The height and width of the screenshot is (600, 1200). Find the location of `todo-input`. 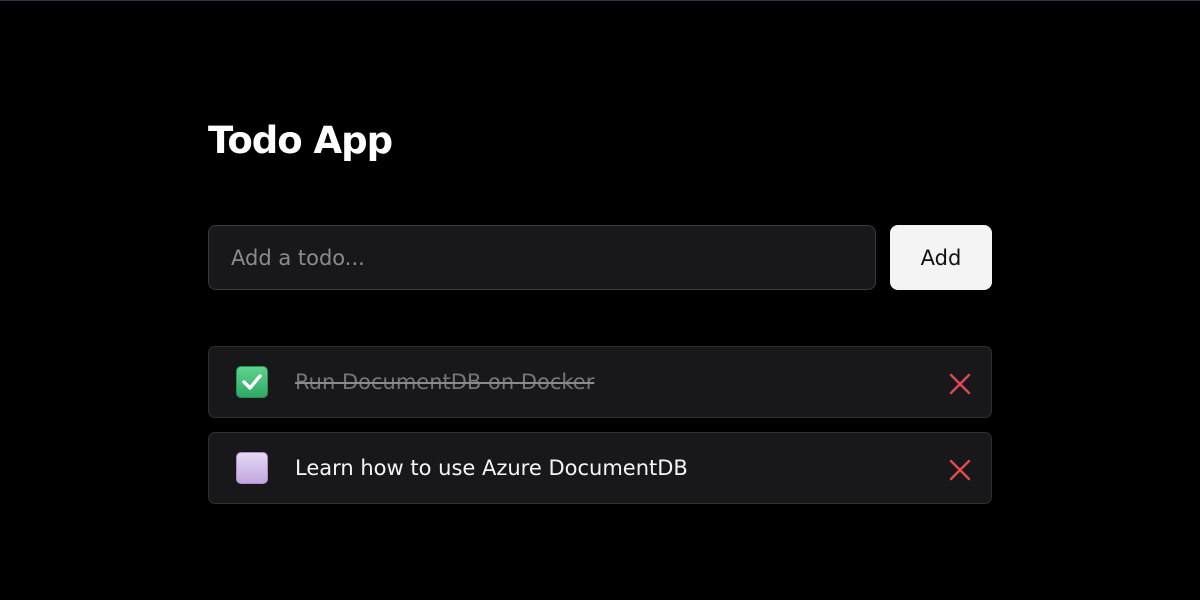

todo-input is located at coordinates (542, 257).